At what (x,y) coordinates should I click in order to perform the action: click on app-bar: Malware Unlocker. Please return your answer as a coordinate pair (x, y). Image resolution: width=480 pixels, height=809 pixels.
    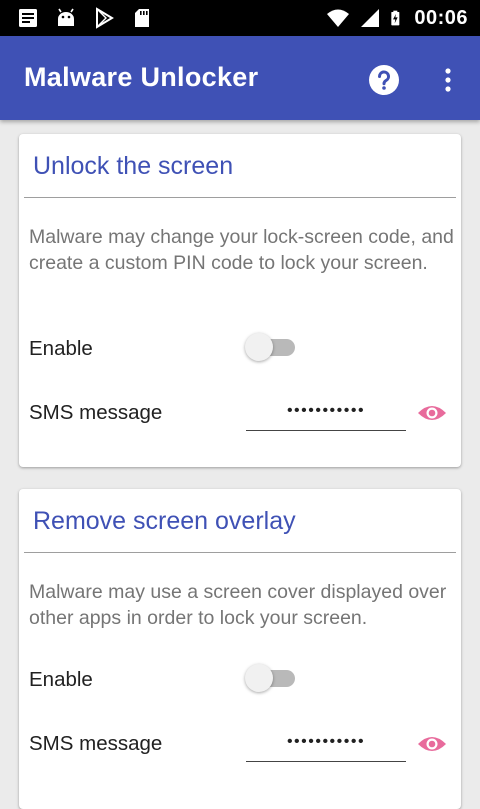
    Looking at the image, I should click on (240, 78).